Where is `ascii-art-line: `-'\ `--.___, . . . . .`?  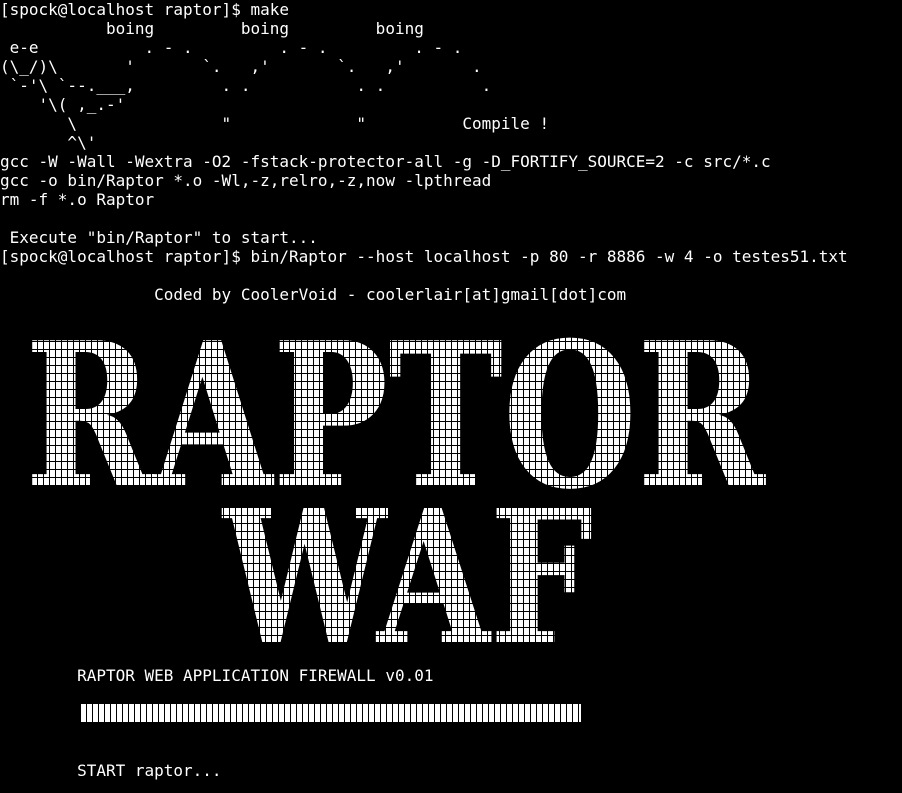
ascii-art-line: `-'\ `--.___, . . . . . is located at coordinates (246, 85).